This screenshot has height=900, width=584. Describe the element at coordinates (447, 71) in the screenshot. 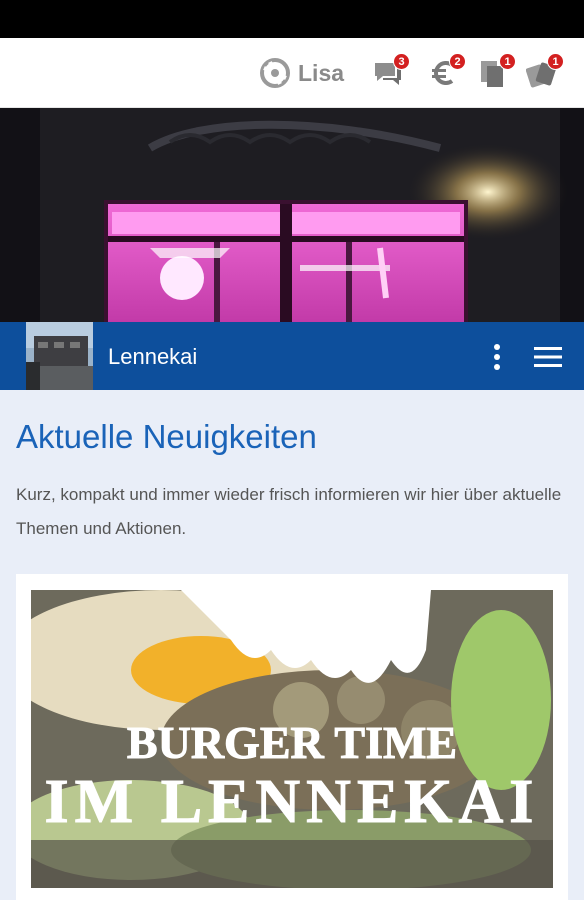

I see `euro-button: 2` at that location.